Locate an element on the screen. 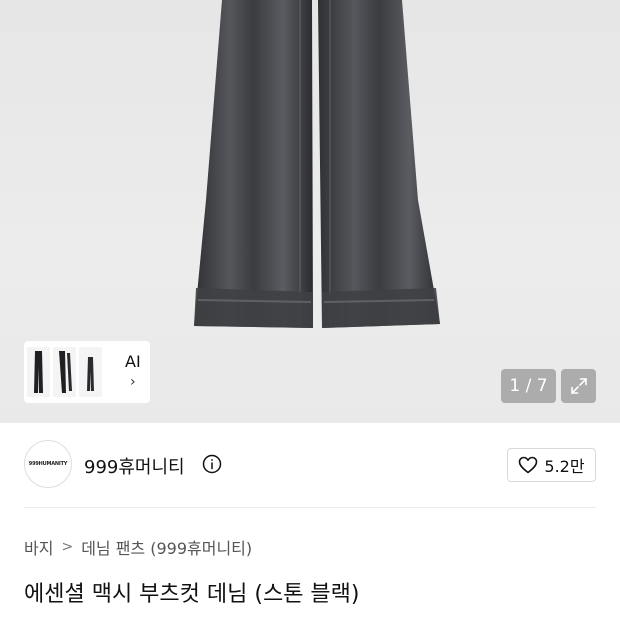 Image resolution: width=620 pixels, height=620 pixels. divider is located at coordinates (310, 507).